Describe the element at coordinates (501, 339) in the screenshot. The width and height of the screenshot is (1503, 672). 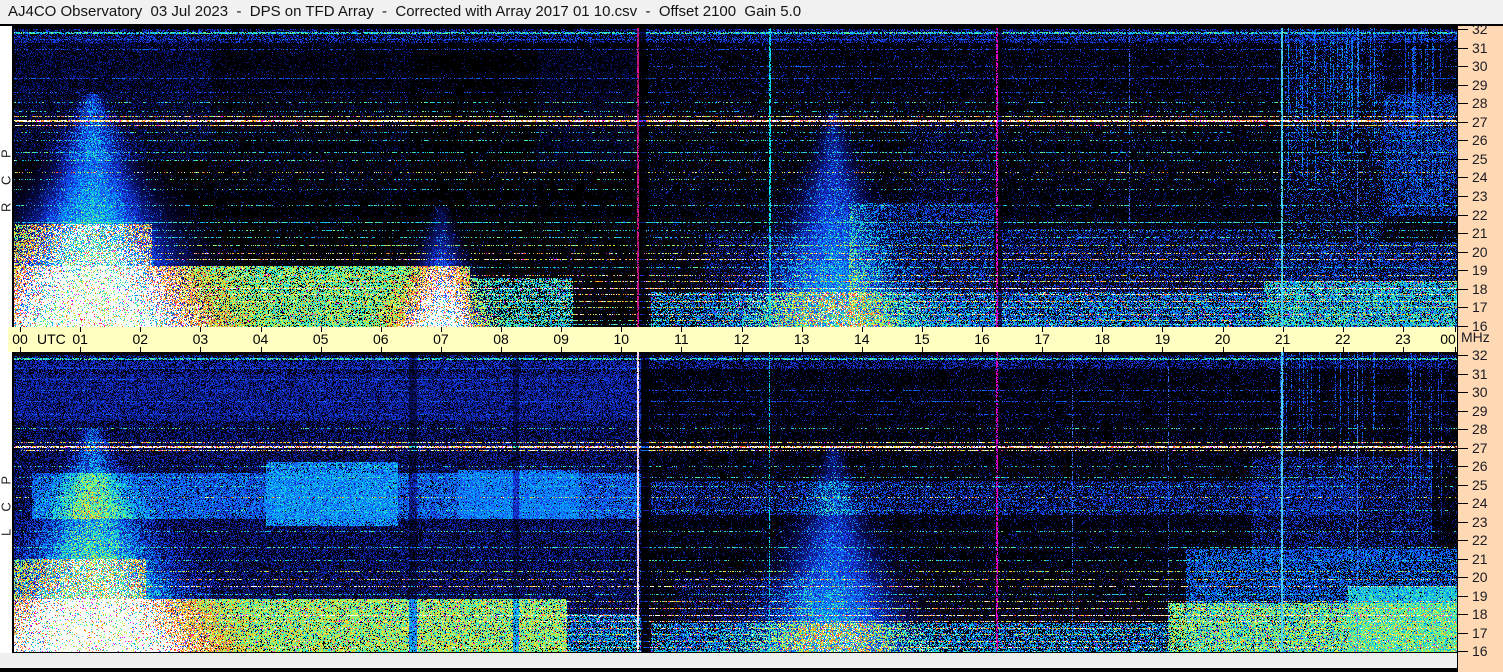
I see `hour-label: 08` at that location.